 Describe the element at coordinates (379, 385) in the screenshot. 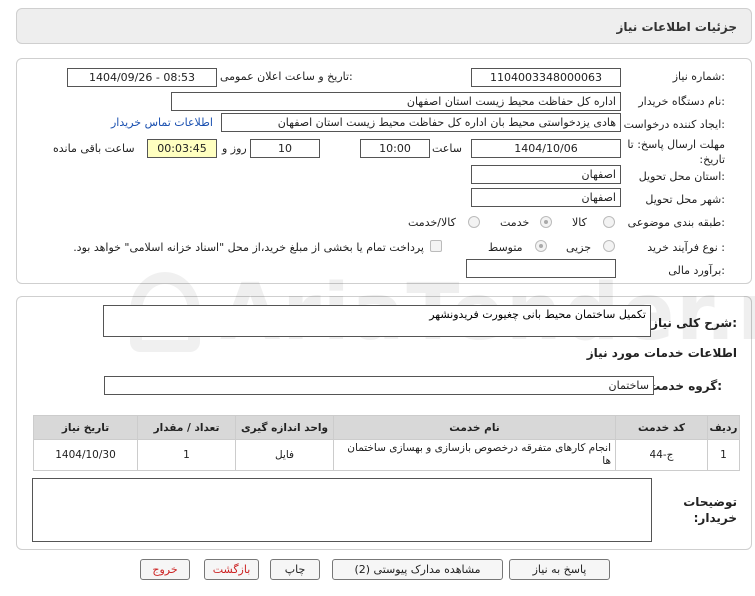

I see `service-group-field: ساختمان` at that location.